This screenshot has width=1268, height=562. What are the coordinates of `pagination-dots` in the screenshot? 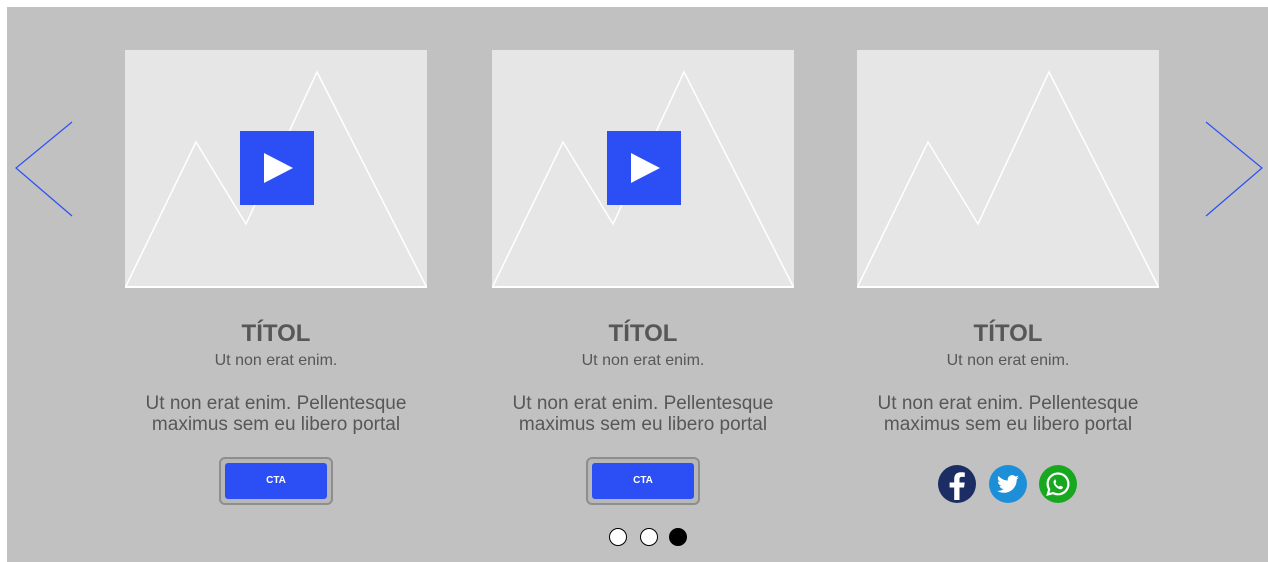 It's located at (649, 538).